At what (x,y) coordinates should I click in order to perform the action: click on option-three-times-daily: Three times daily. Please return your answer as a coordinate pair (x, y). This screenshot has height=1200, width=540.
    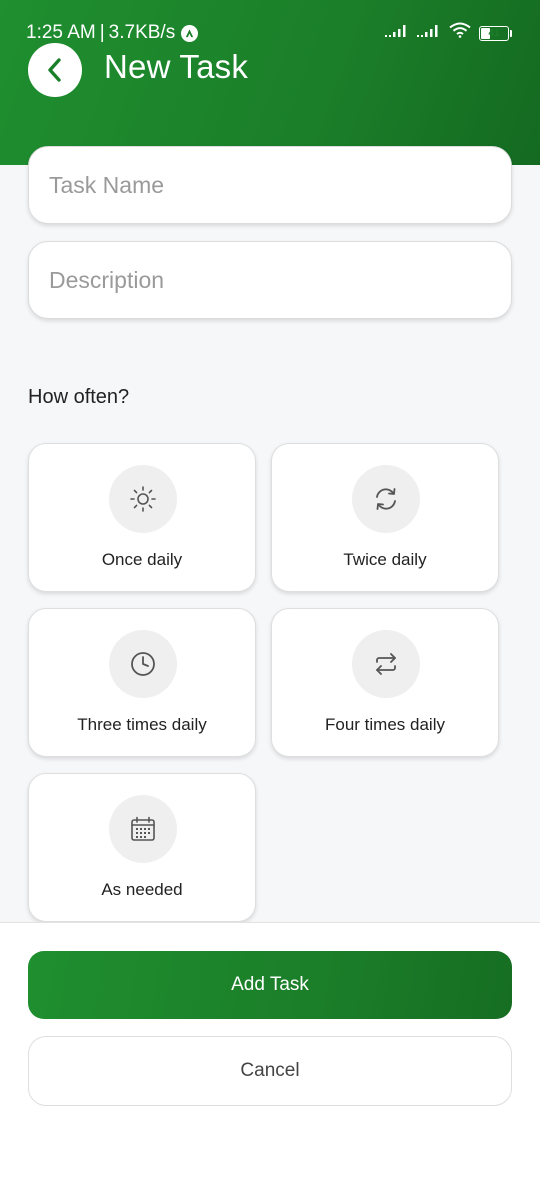
    Looking at the image, I should click on (142, 682).